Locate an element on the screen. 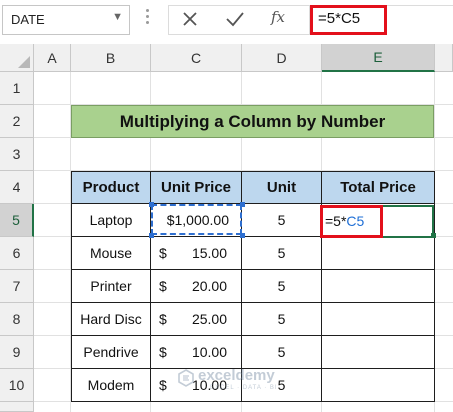 This screenshot has height=412, width=453. cell-price-value: 15.00 is located at coordinates (209, 253).